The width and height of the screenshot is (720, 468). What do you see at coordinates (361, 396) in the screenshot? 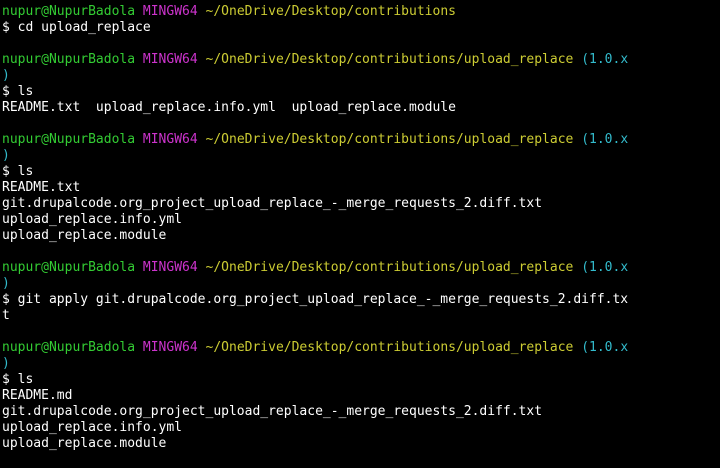
I see `output-line: README.md` at bounding box center [361, 396].